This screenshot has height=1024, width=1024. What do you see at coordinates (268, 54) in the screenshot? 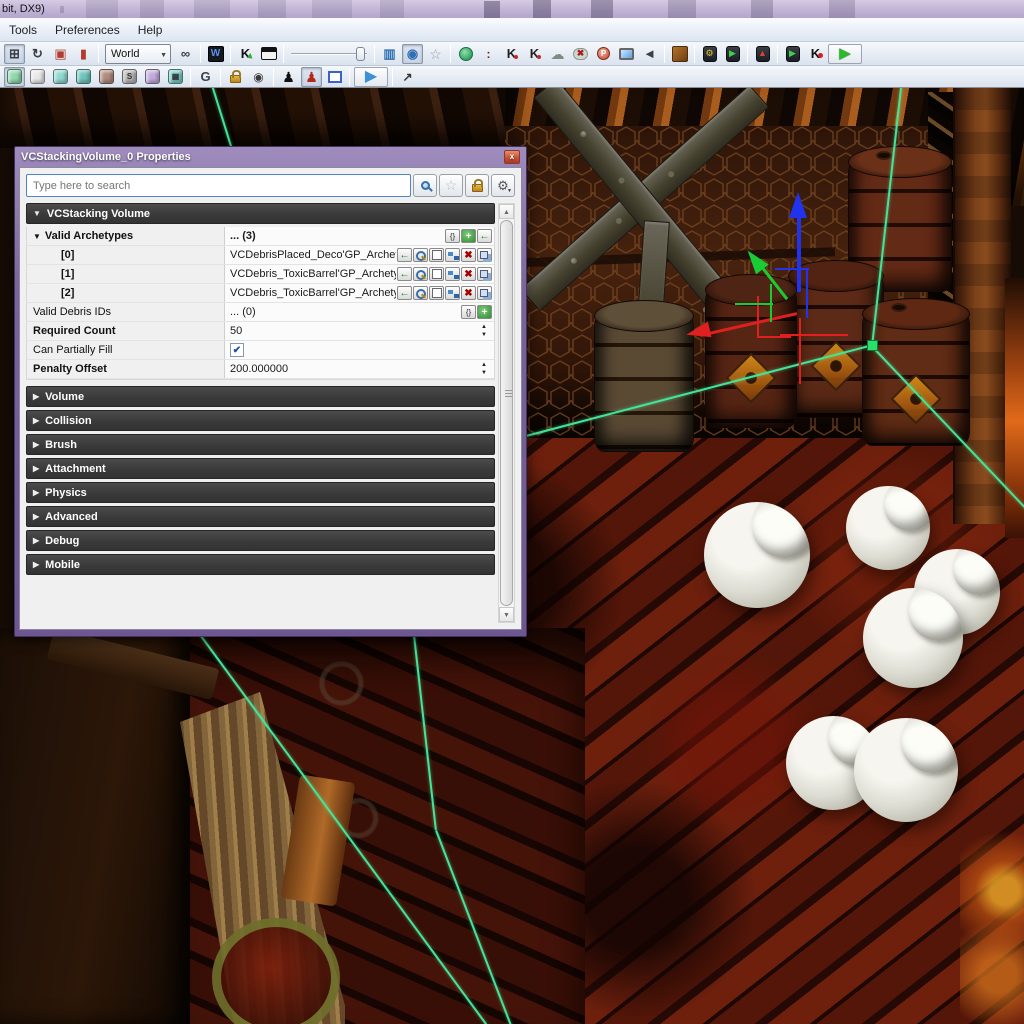
I see `cinematic-tool` at bounding box center [268, 54].